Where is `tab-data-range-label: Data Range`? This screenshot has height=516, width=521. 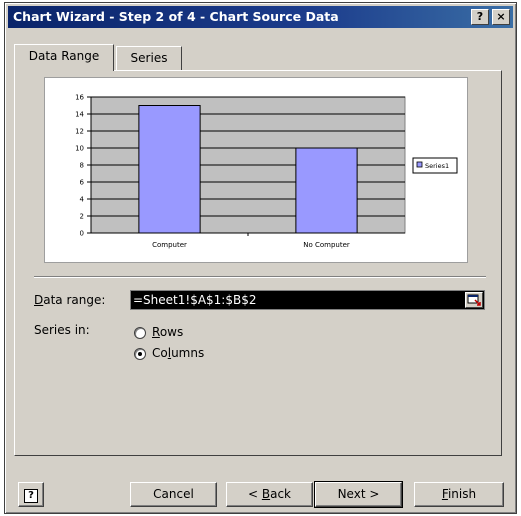 tab-data-range-label: Data Range is located at coordinates (64, 56).